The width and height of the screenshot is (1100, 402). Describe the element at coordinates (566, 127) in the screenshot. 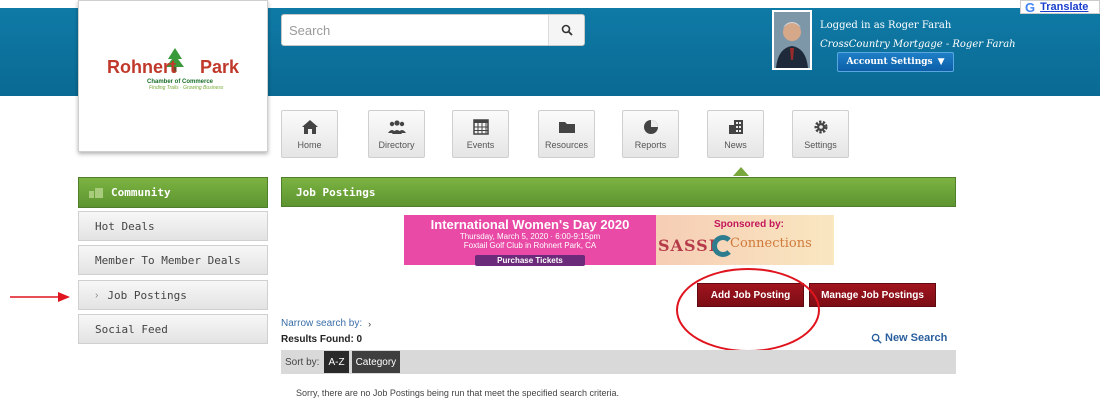

I see `folder-icon` at that location.